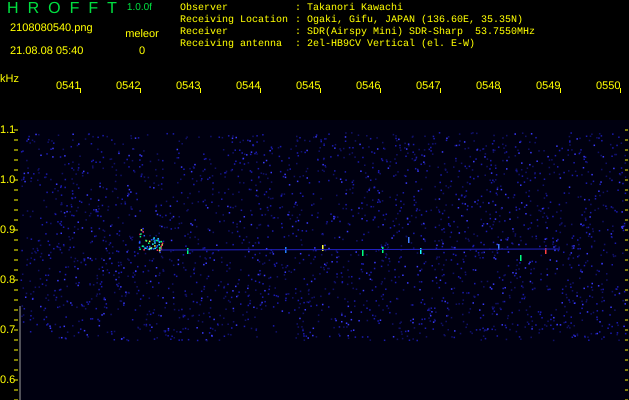 This screenshot has width=629, height=400. I want to click on time-label: 0550, so click(608, 86).